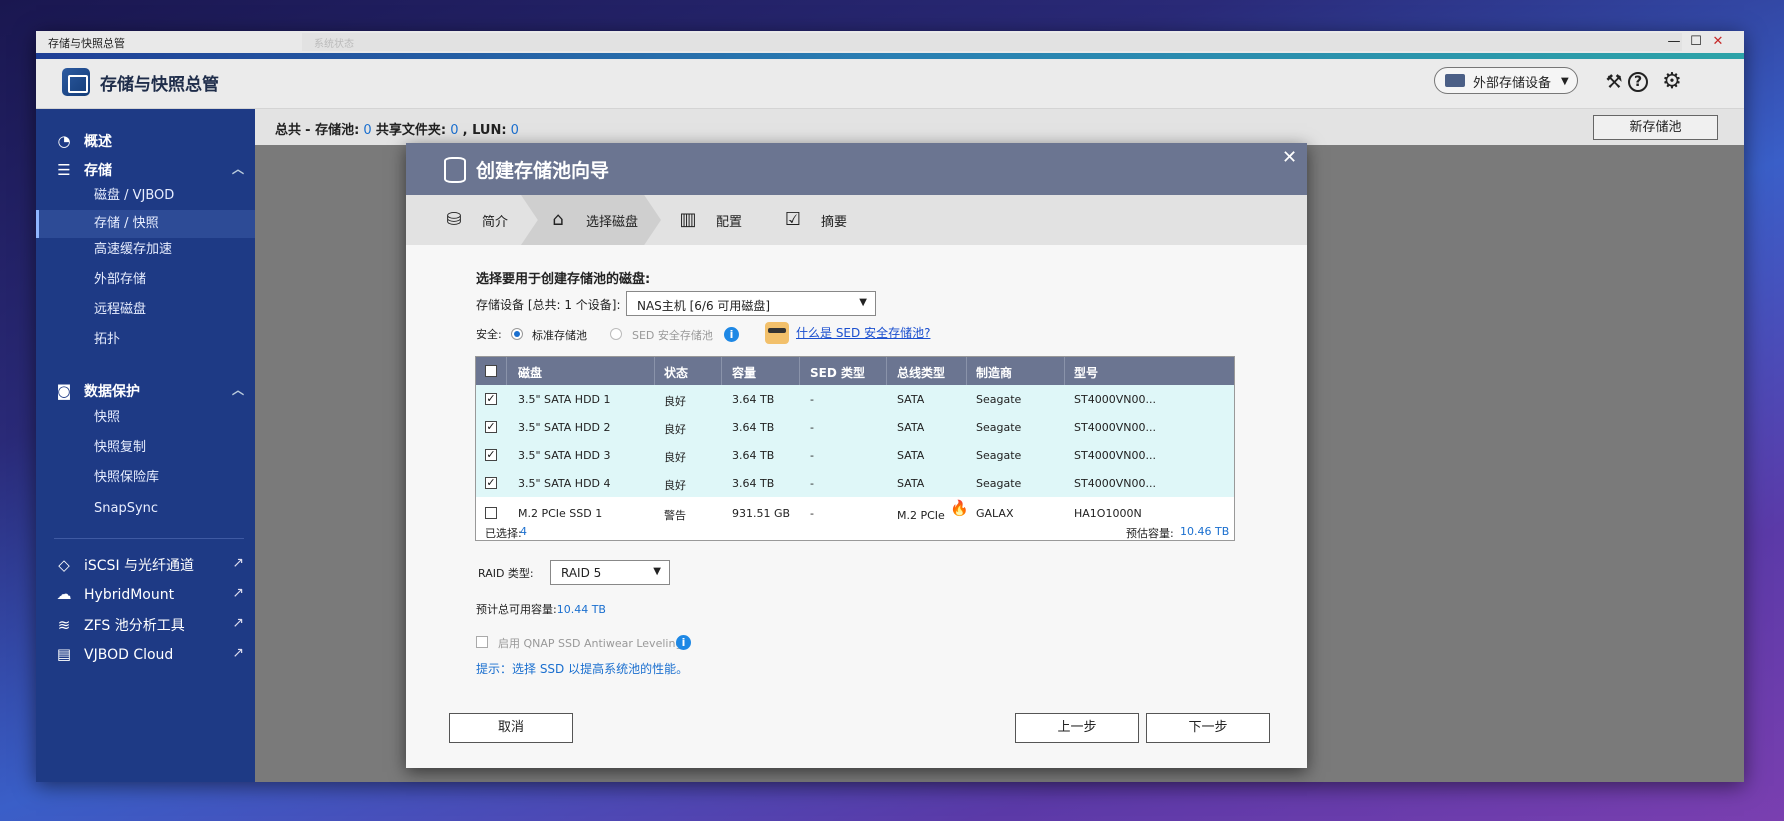  Describe the element at coordinates (523, 531) in the screenshot. I see `selected-count: 4` at that location.